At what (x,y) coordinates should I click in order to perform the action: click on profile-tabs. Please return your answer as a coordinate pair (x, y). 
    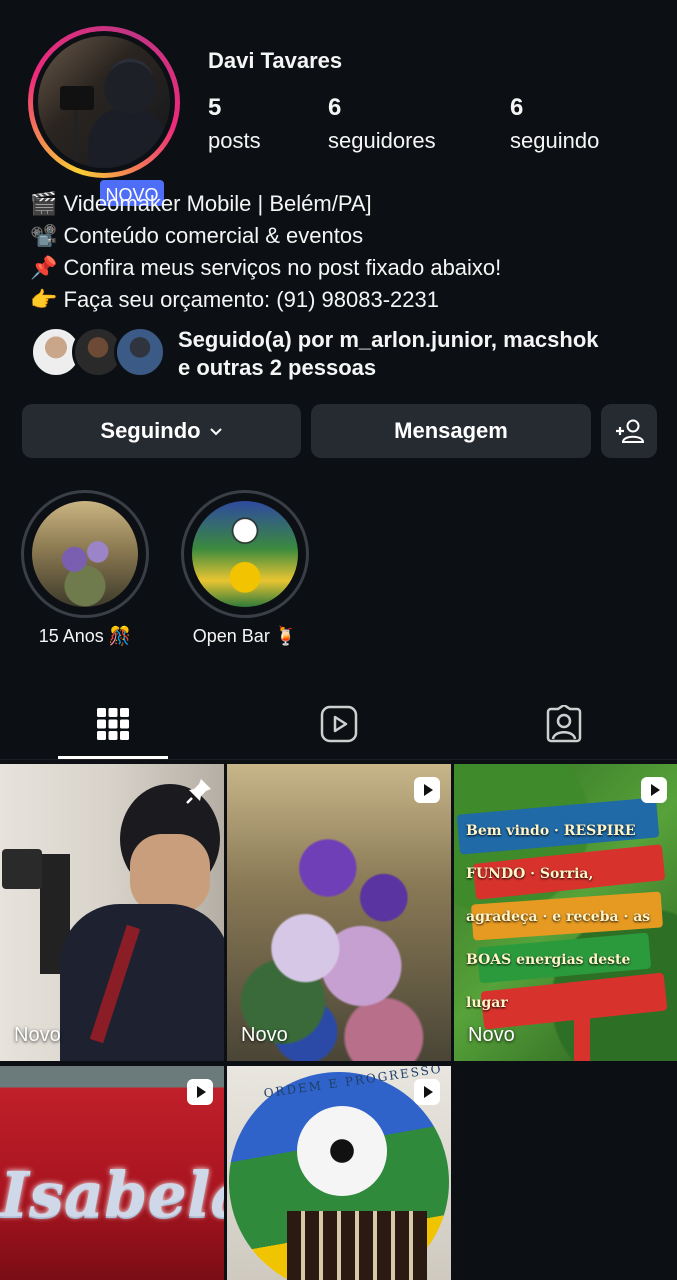
    Looking at the image, I should click on (338, 725).